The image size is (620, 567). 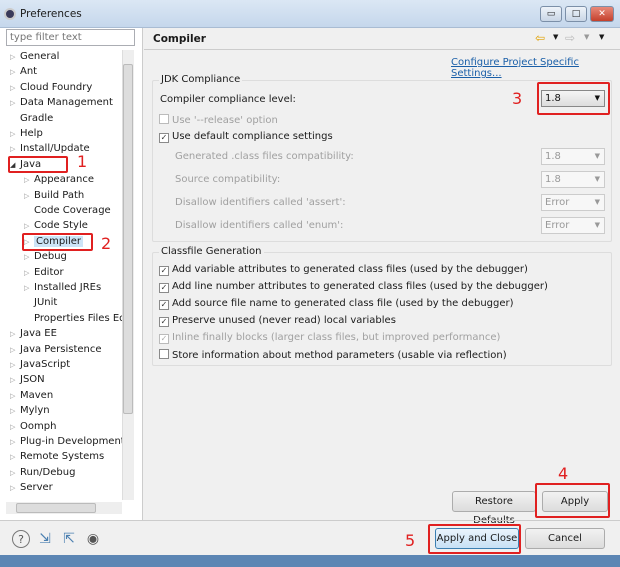 What do you see at coordinates (56, 508) in the screenshot?
I see `horizontal-scroll-thumb` at bounding box center [56, 508].